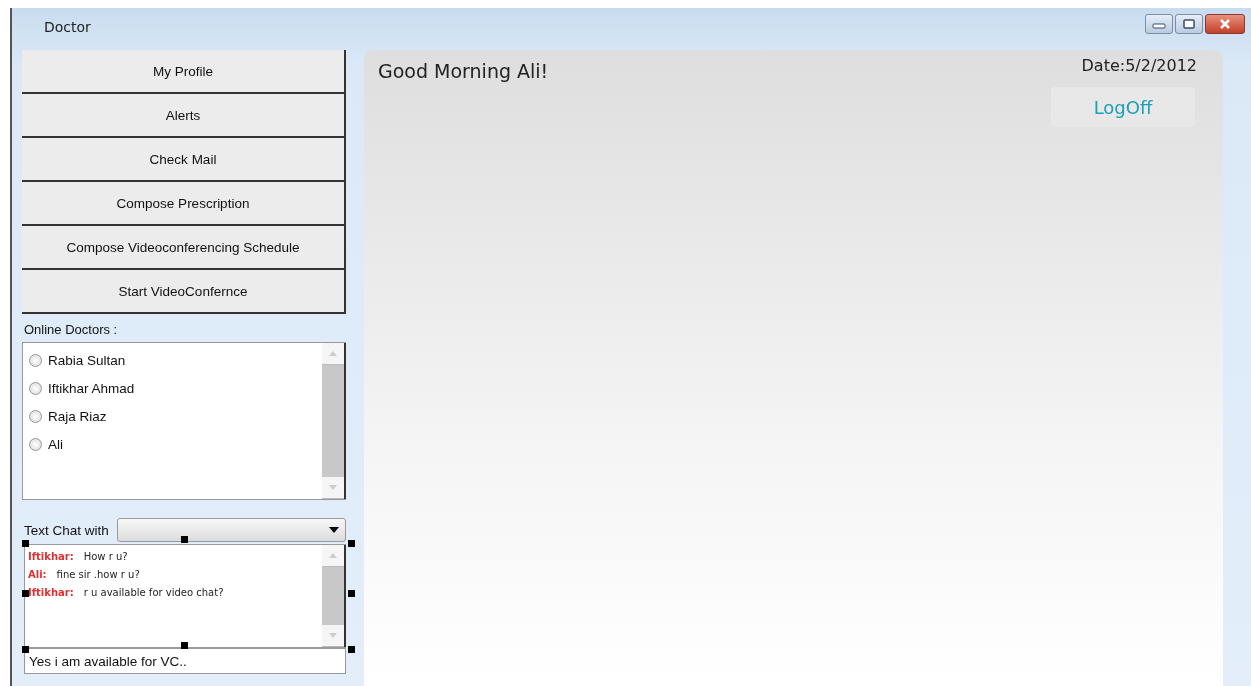  I want to click on maximize-icon, so click(1189, 24).